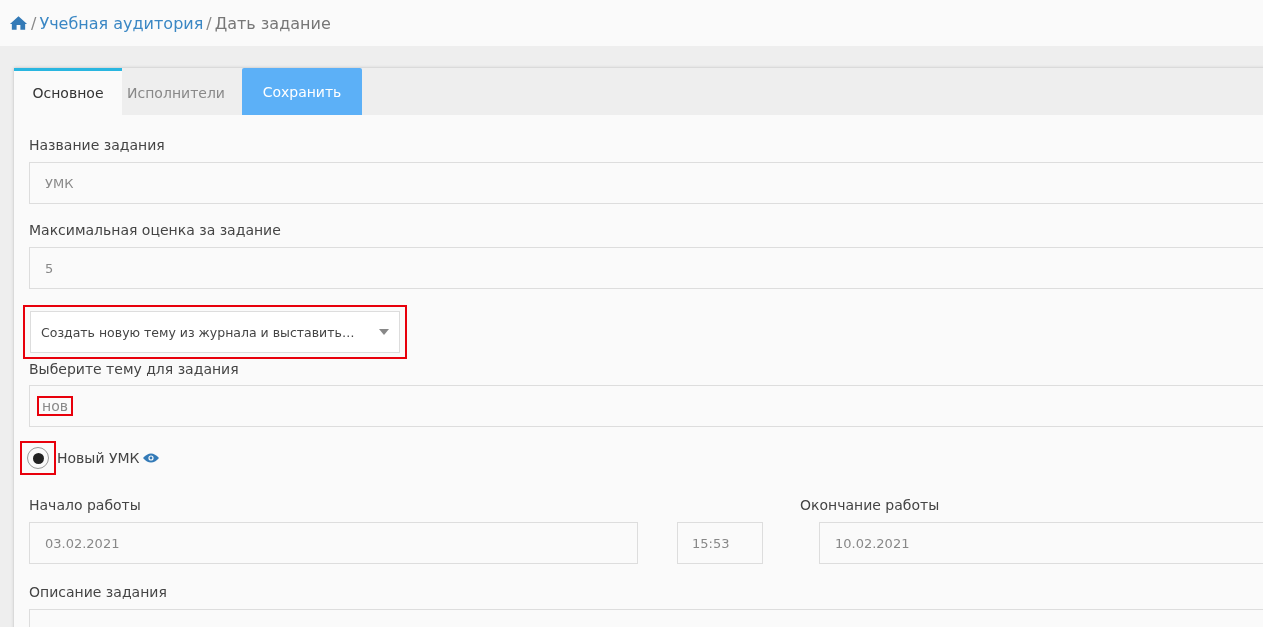 Image resolution: width=1263 pixels, height=627 pixels. What do you see at coordinates (134, 369) in the screenshot?
I see `field-label: Выберите тему для задания` at bounding box center [134, 369].